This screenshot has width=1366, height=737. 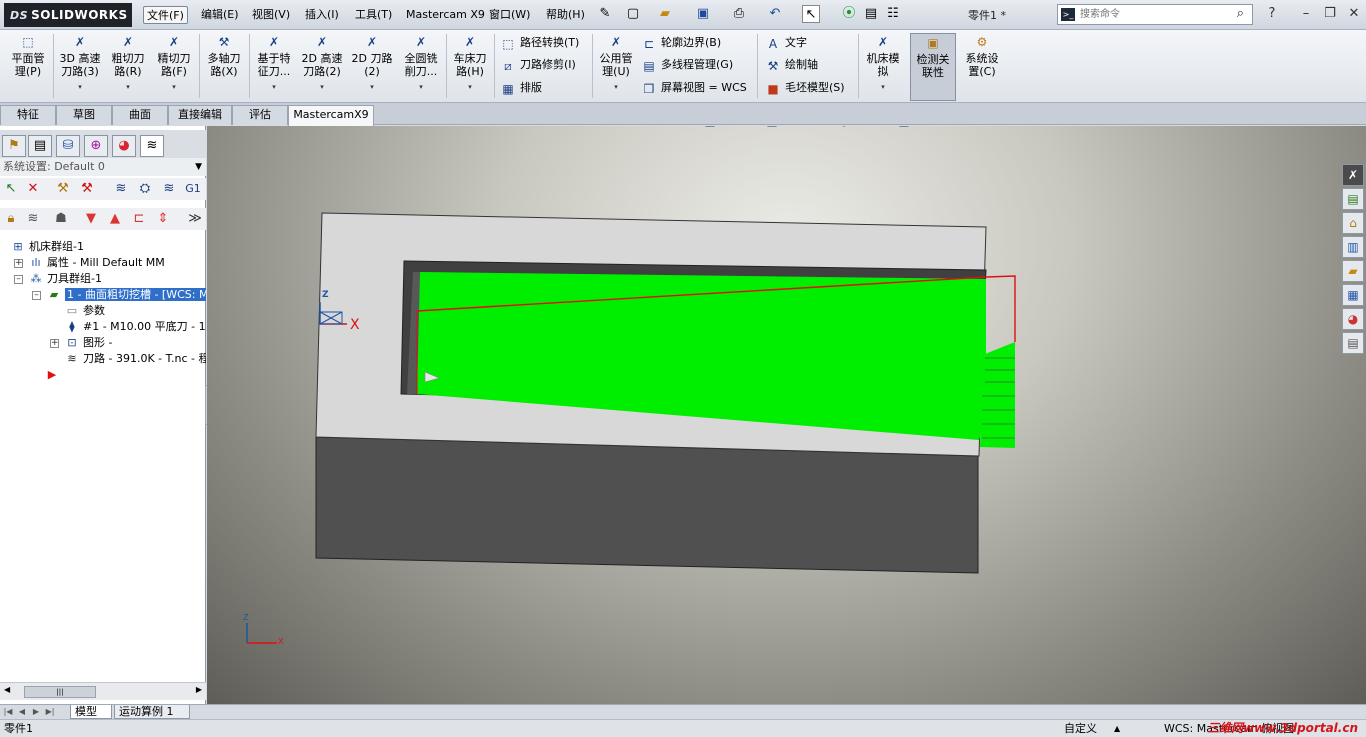 I want to click on insert-arrow-icon: ⊏, so click(x=139, y=219).